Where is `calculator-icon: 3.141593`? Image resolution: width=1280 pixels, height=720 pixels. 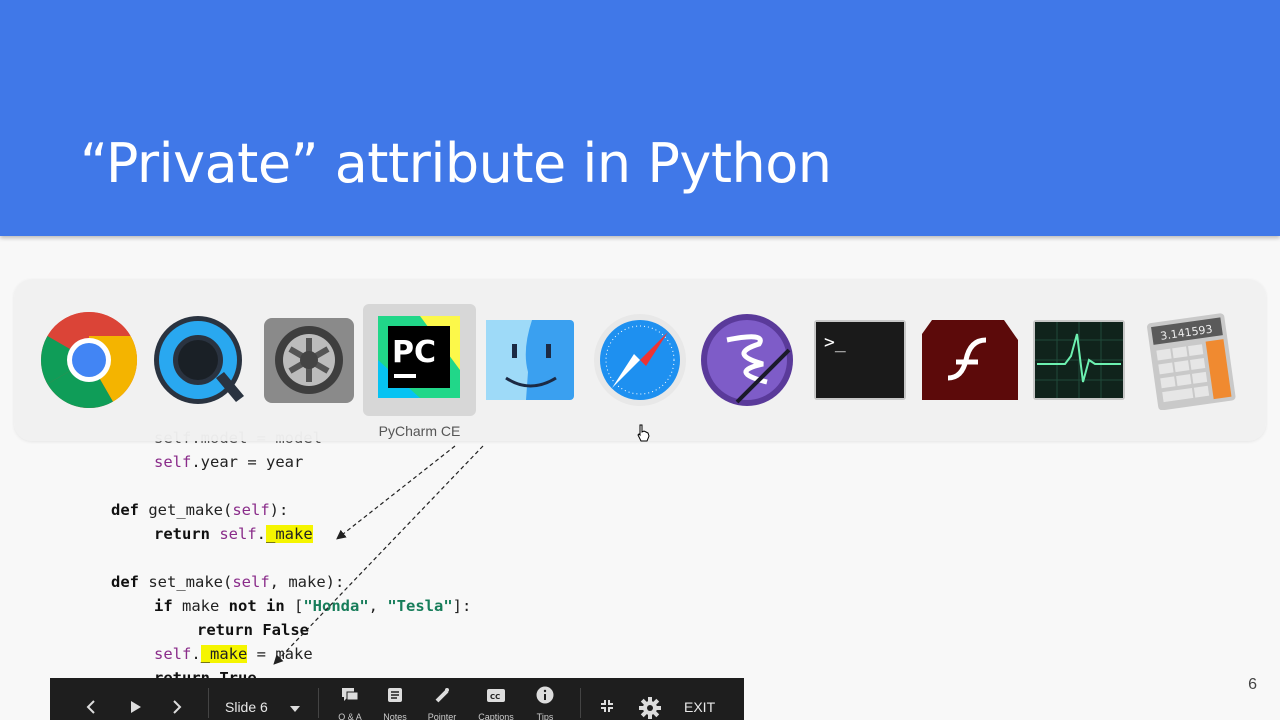 calculator-icon: 3.141593 is located at coordinates (1190, 360).